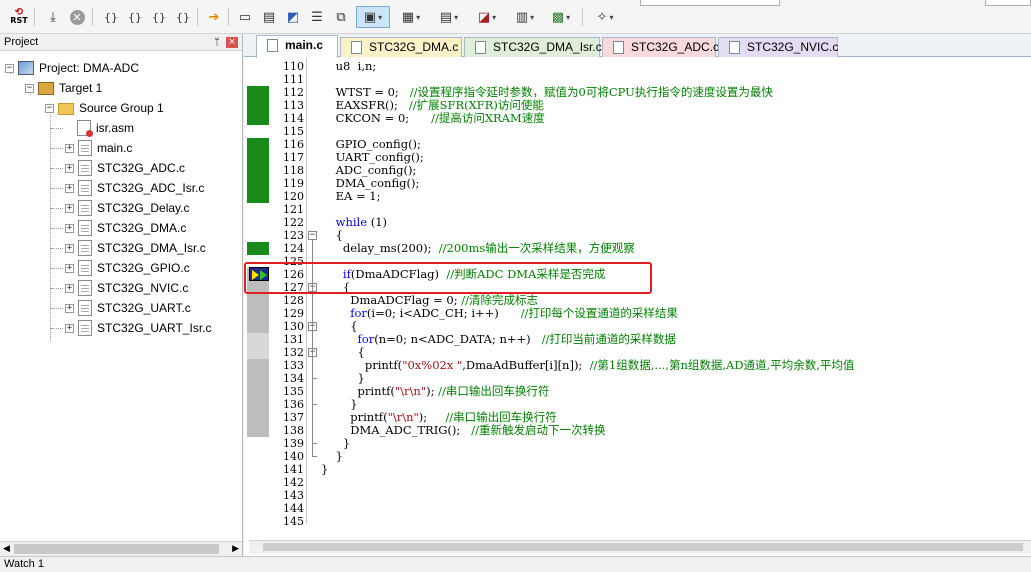  Describe the element at coordinates (324, 469) in the screenshot. I see `code-line: }` at that location.